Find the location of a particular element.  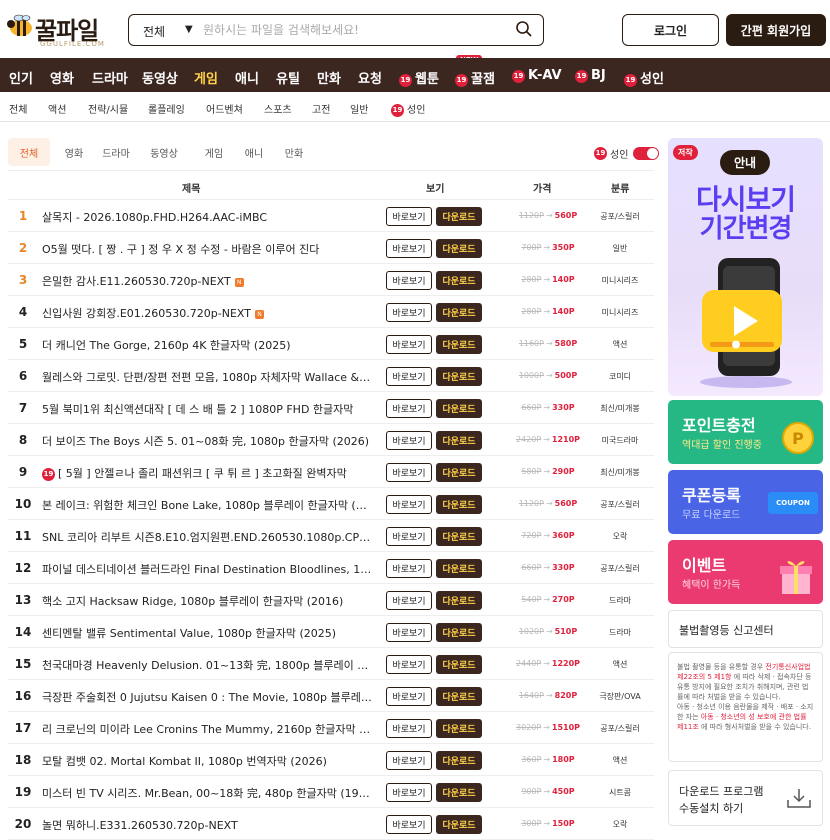

sub-nav-item: 전략/시뮬 is located at coordinates (108, 108).